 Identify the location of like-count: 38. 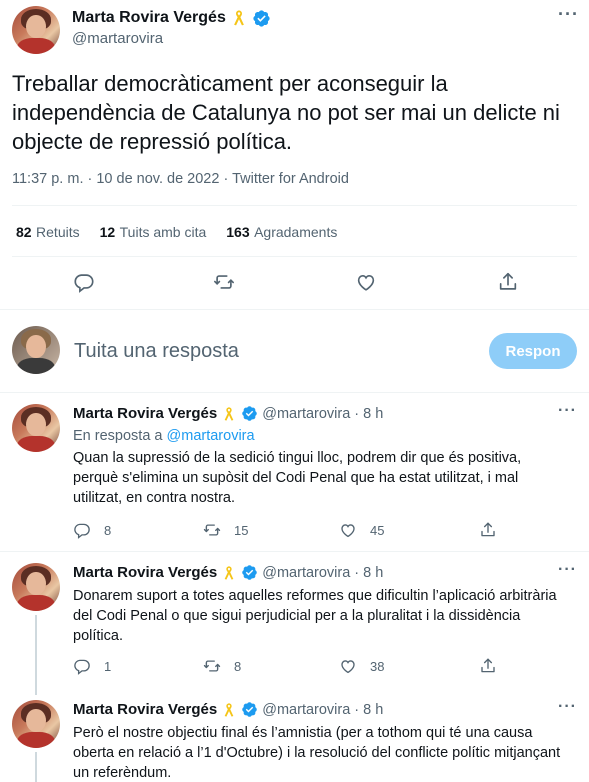
(377, 666).